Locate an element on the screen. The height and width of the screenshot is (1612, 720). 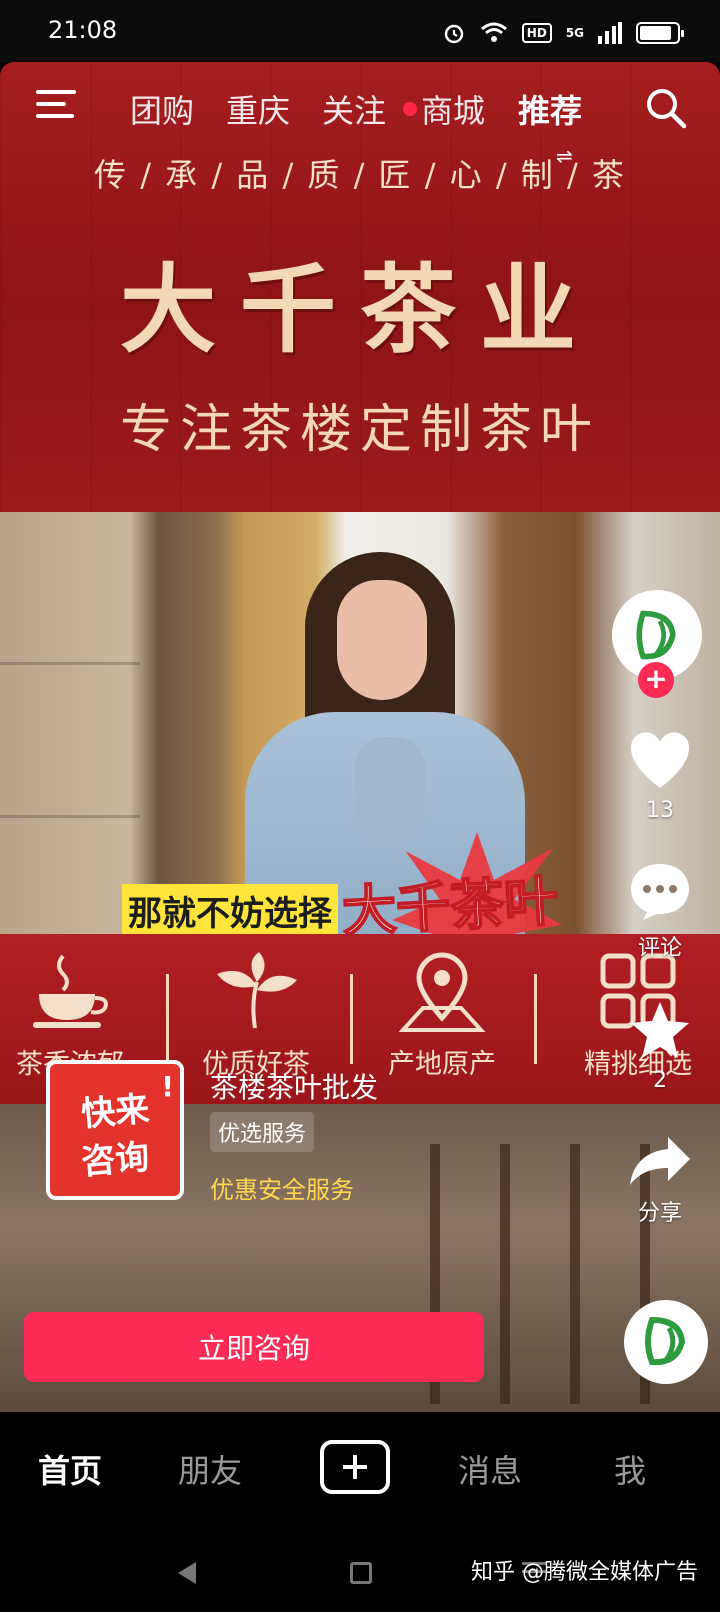
ad-tag: 优选服务 is located at coordinates (262, 1132).